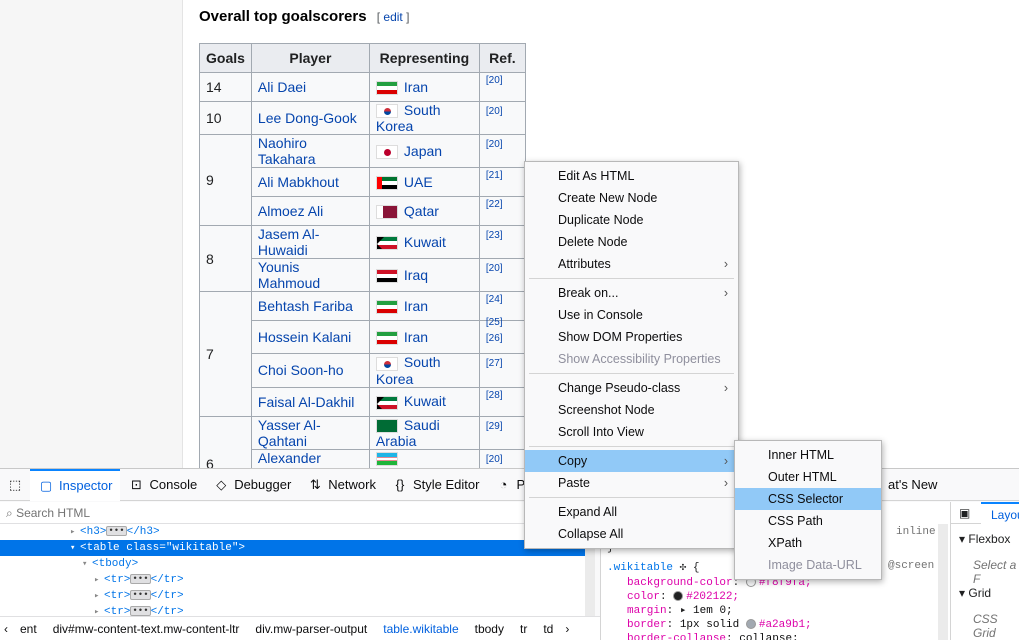  What do you see at coordinates (306, 402) in the screenshot?
I see `player-link: Faisal Al-Dakhil` at bounding box center [306, 402].